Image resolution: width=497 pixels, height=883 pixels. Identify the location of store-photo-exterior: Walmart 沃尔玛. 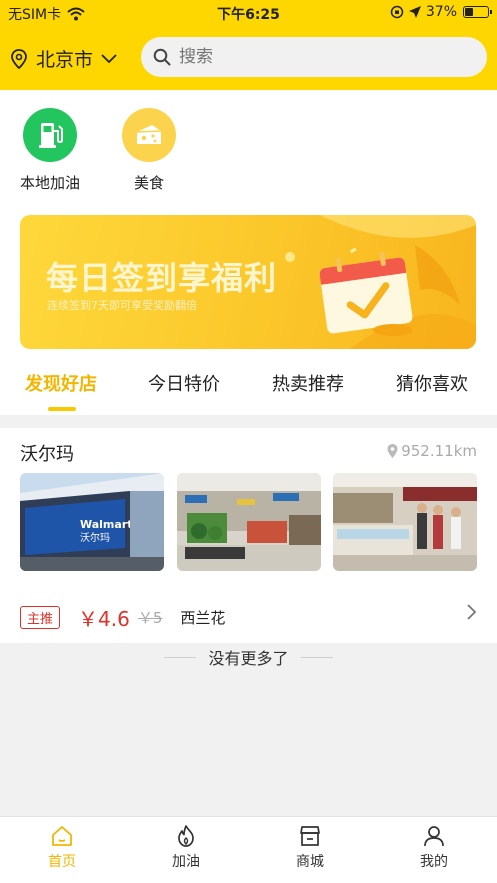
(92, 522).